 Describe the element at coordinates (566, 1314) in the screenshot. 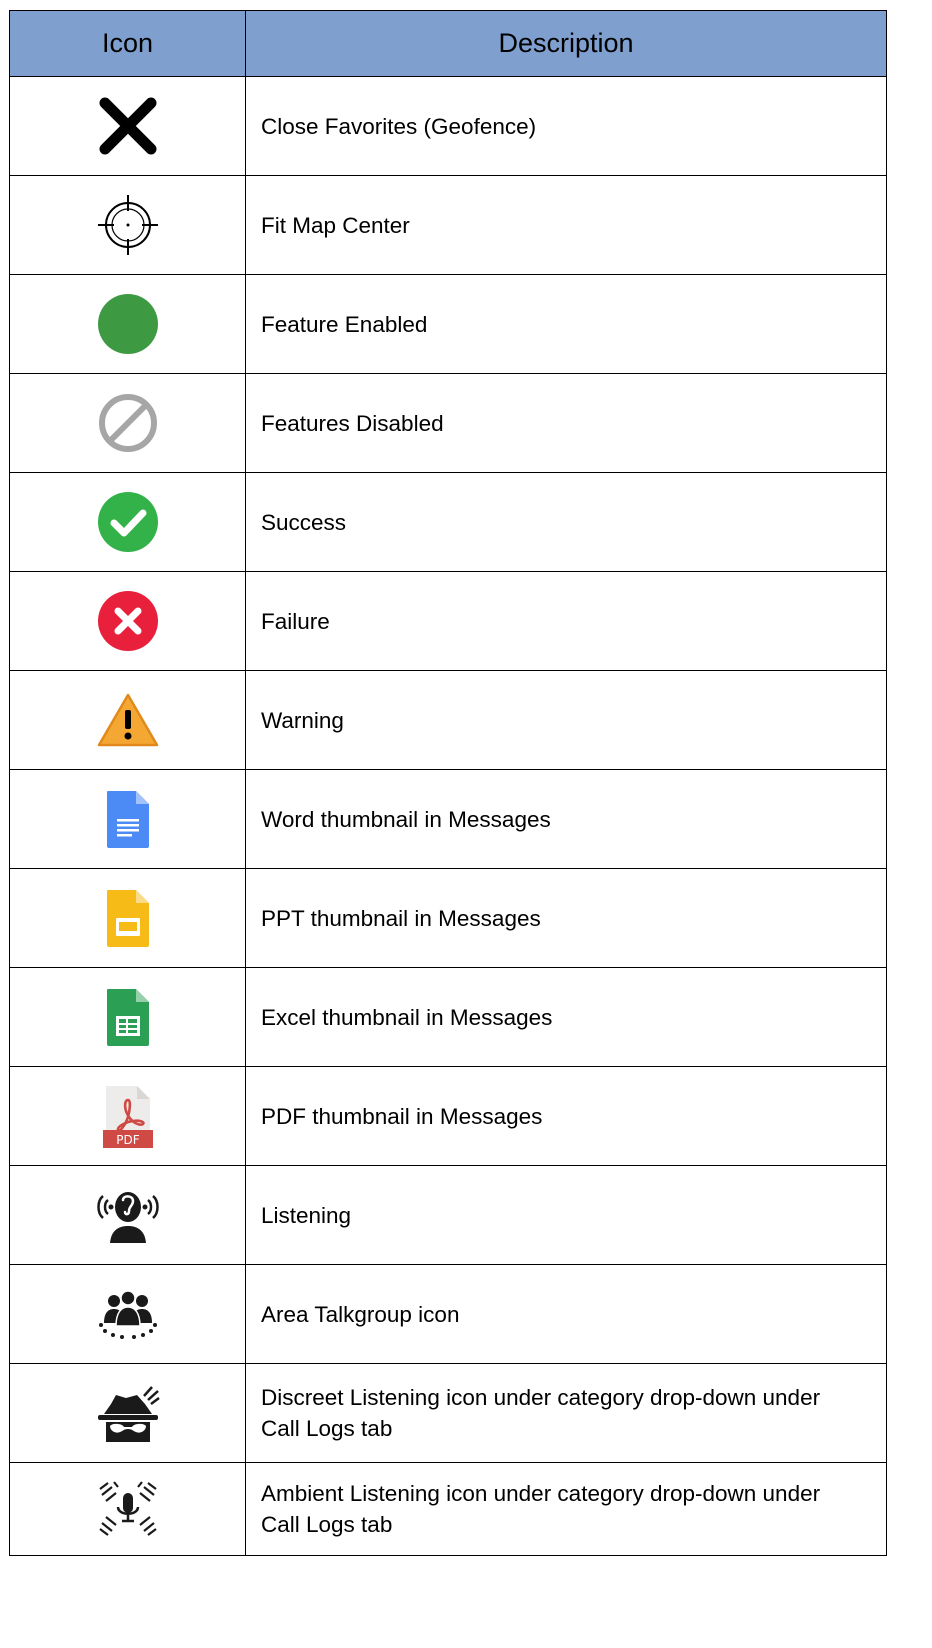

I see `row-description: Area Talkgroup icon` at that location.